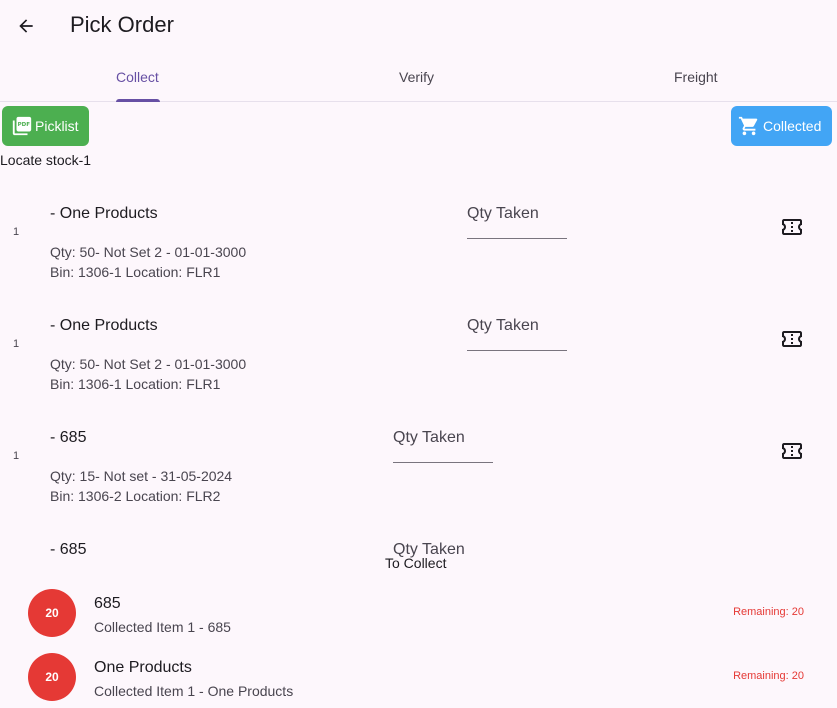 The image size is (837, 708). I want to click on tab-bar: Collect Verify Freight, so click(418, 79).